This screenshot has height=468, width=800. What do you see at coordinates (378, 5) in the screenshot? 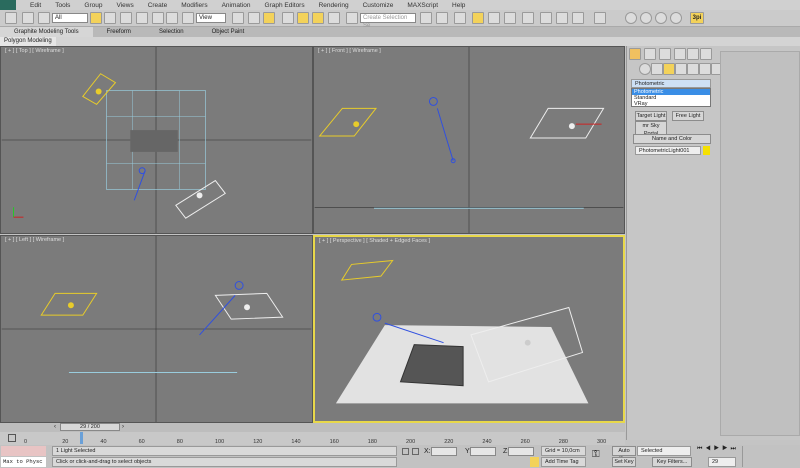
I see `menu-customize: Customize` at bounding box center [378, 5].